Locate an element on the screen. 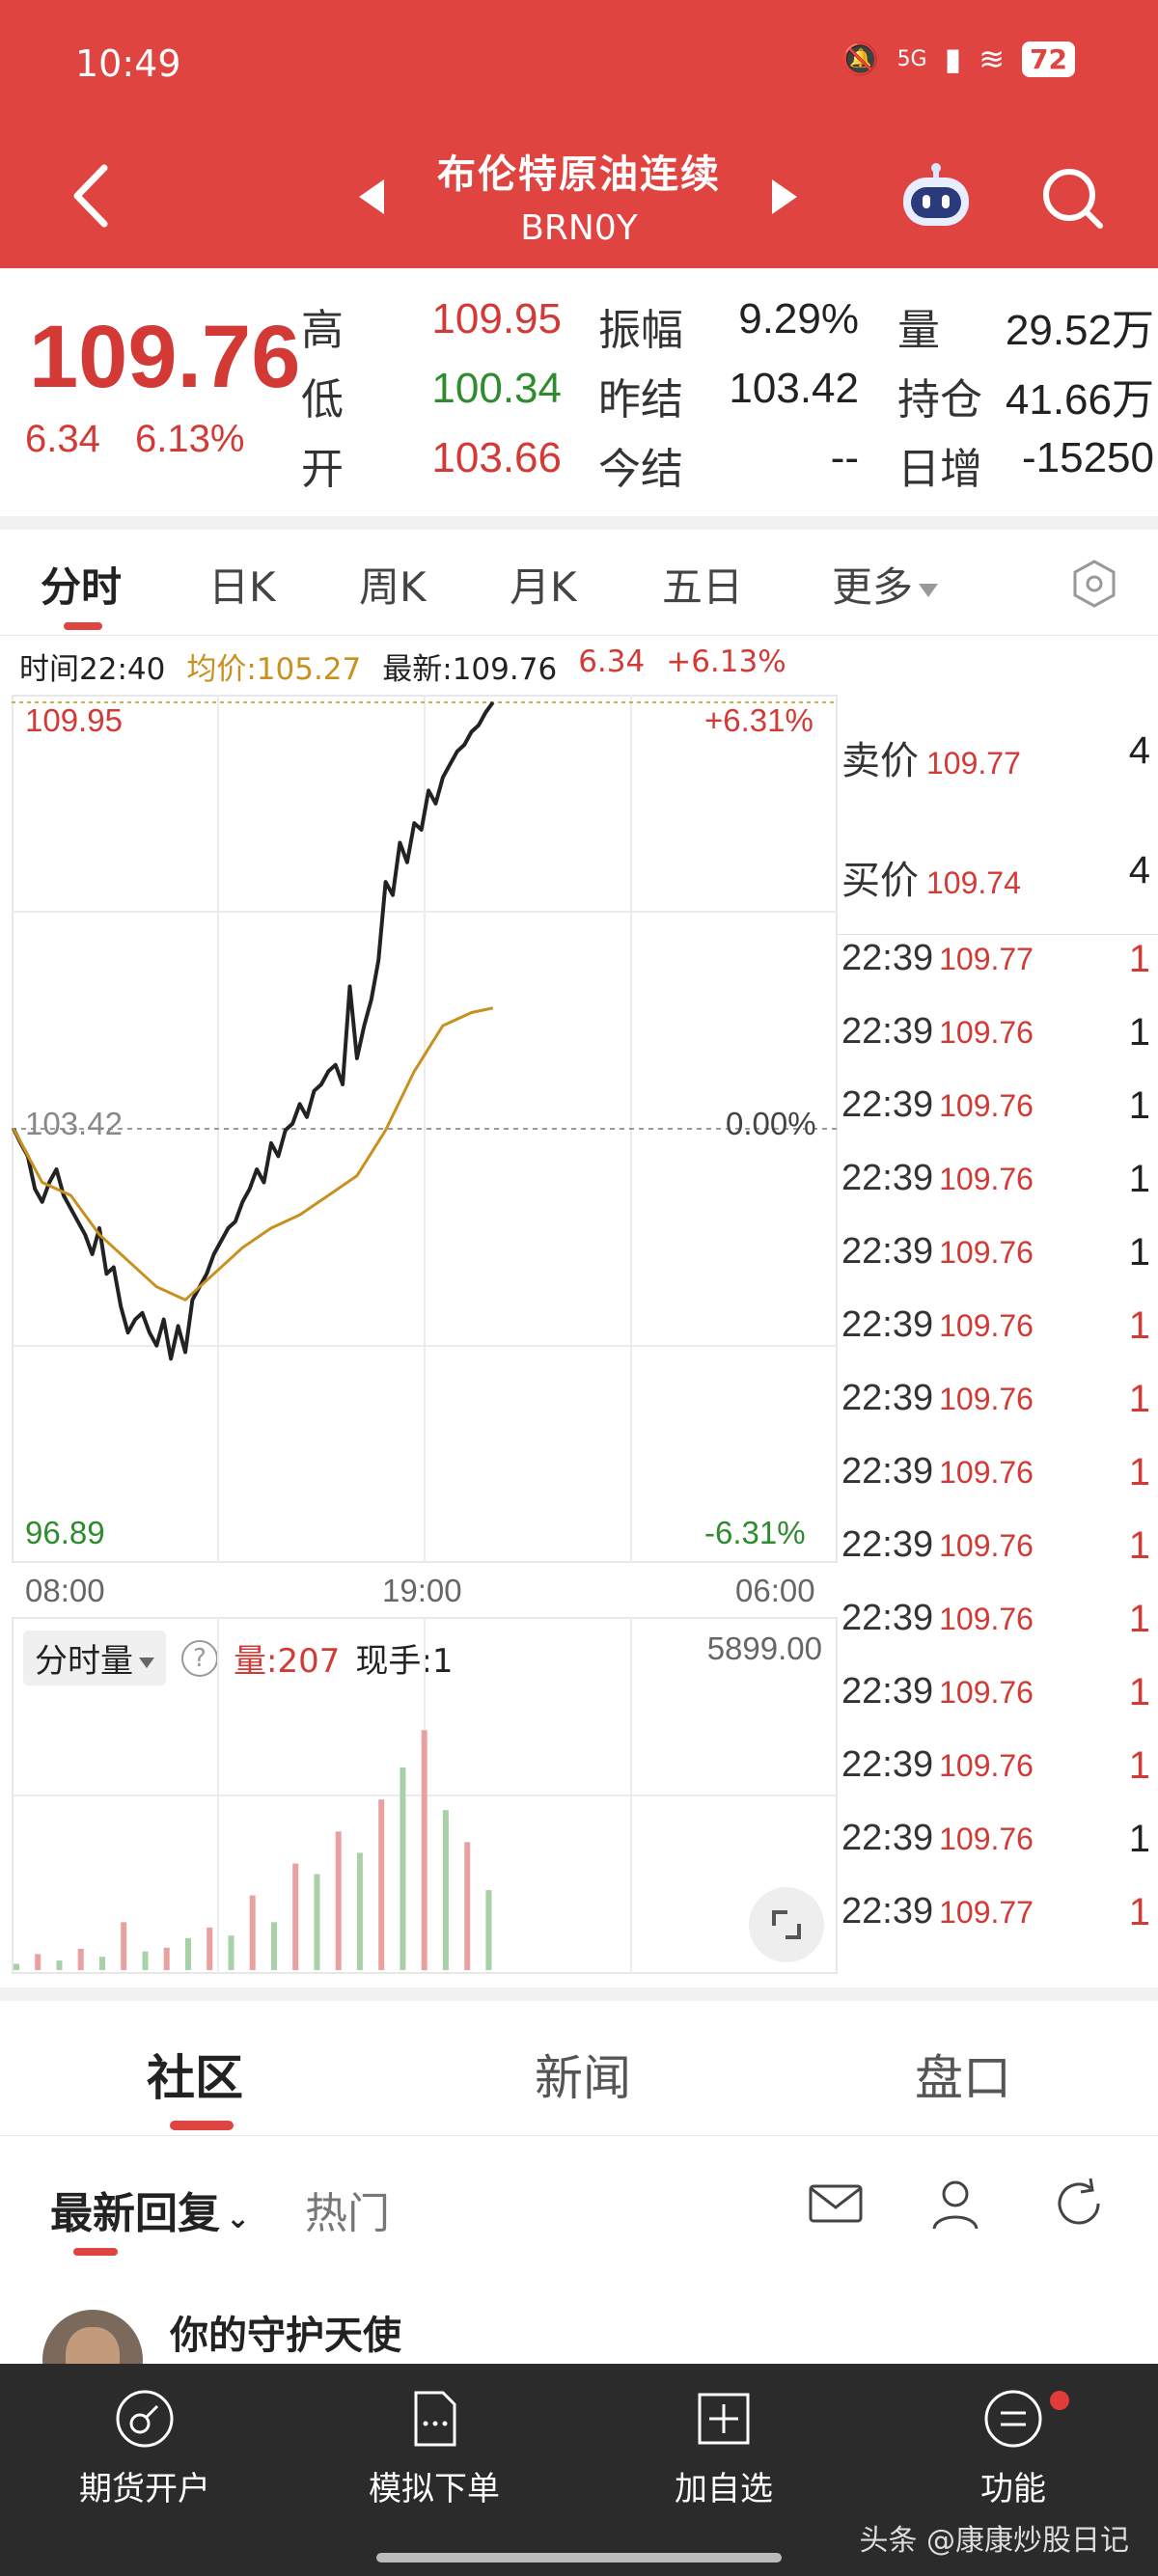  nav-open-account: 期货开户 is located at coordinates (145, 2448).